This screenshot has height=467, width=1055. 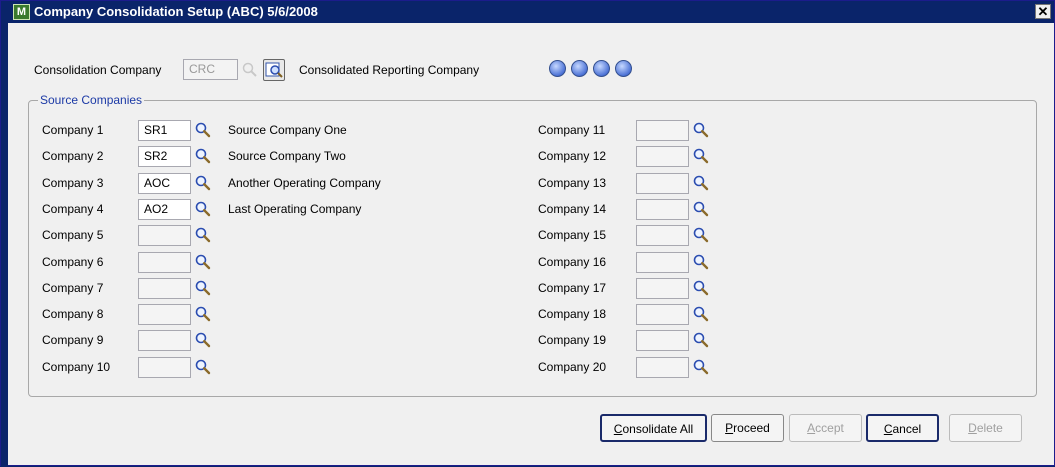 I want to click on company-lookup-icon, so click(x=274, y=70).